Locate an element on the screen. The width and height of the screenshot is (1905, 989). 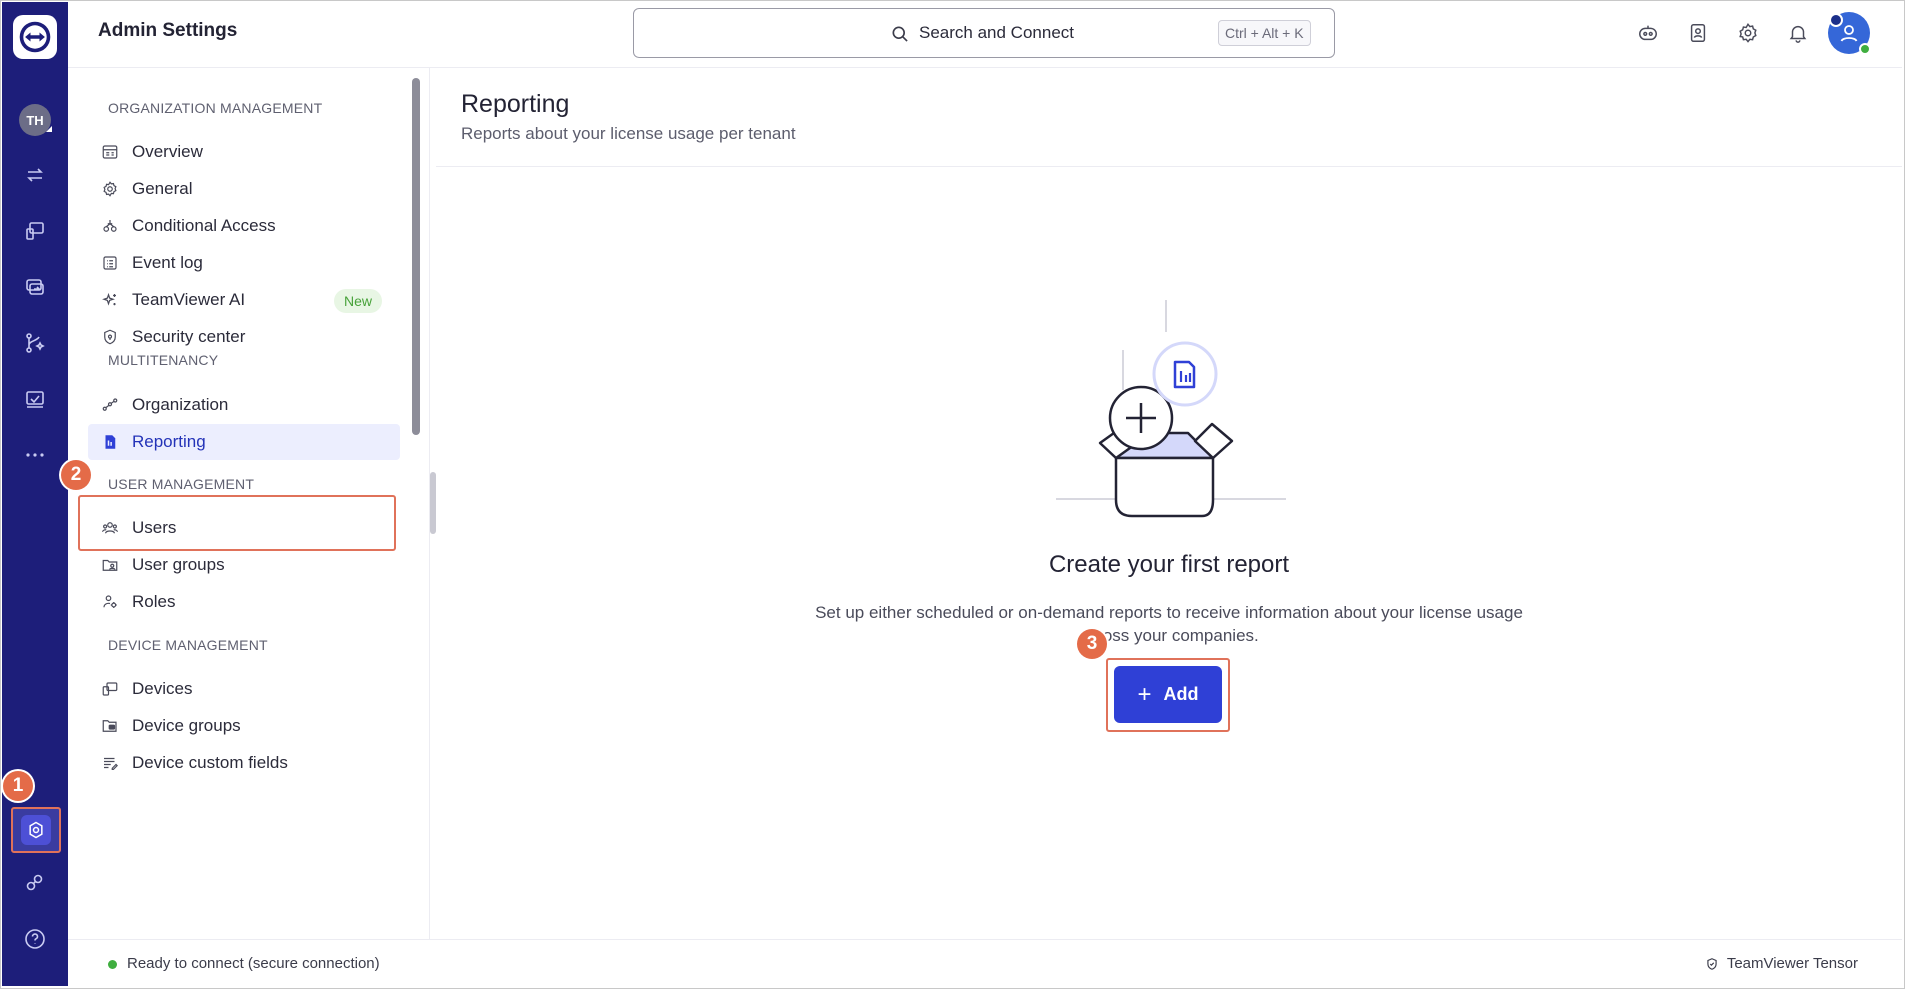
nav-item-conditional-access: Conditional Access is located at coordinates (248, 226).